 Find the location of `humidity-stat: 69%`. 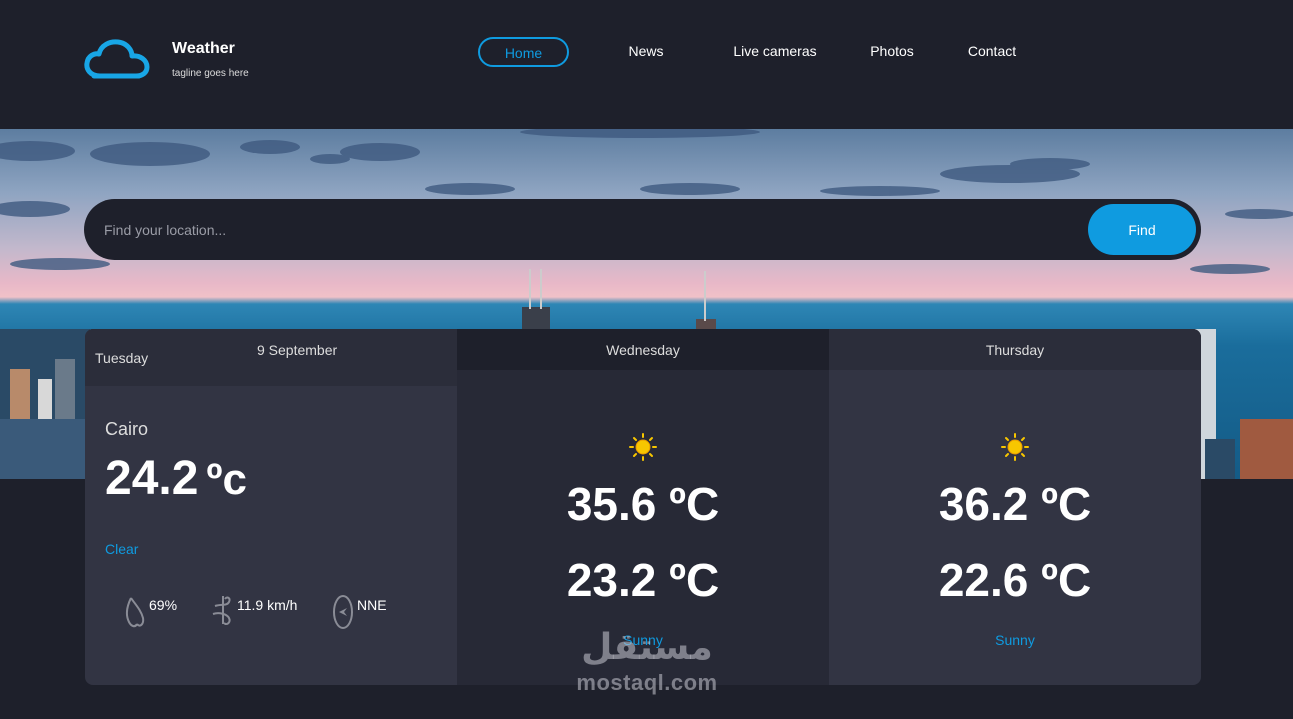

humidity-stat: 69% is located at coordinates (150, 612).